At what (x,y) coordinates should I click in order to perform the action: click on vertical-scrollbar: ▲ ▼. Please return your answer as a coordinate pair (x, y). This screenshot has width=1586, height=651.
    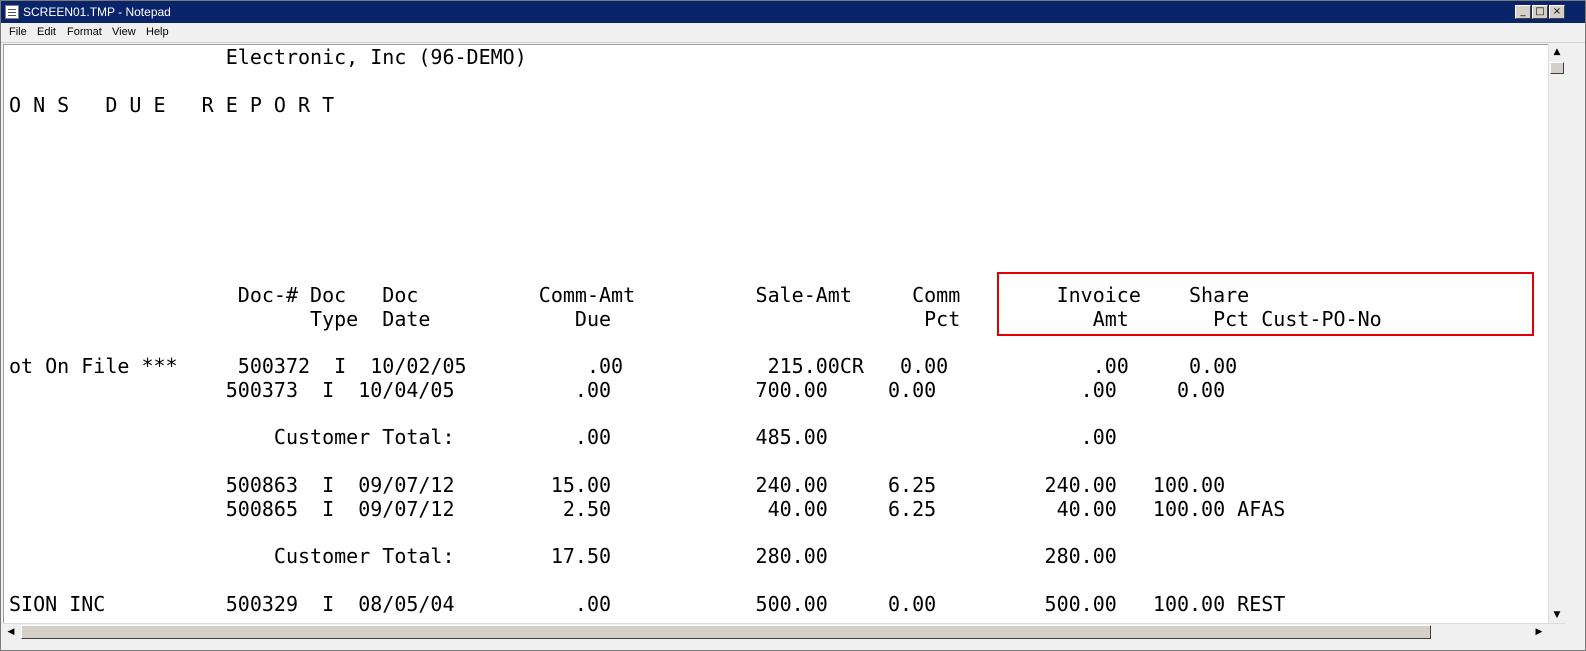
    Looking at the image, I should click on (1557, 333).